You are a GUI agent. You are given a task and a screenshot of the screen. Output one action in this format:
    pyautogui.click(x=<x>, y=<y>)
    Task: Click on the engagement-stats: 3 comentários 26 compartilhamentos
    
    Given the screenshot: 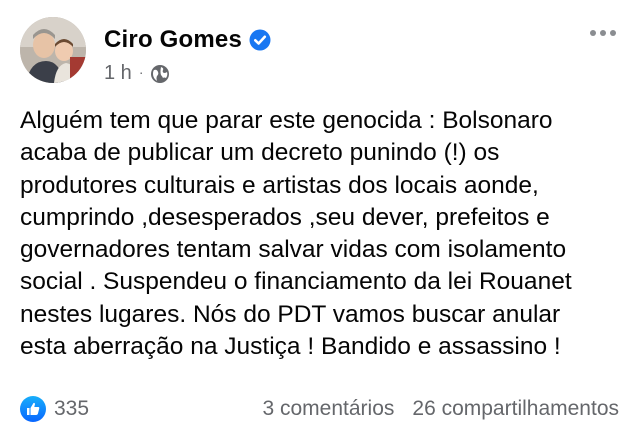 What is the action you would take?
    pyautogui.click(x=440, y=409)
    